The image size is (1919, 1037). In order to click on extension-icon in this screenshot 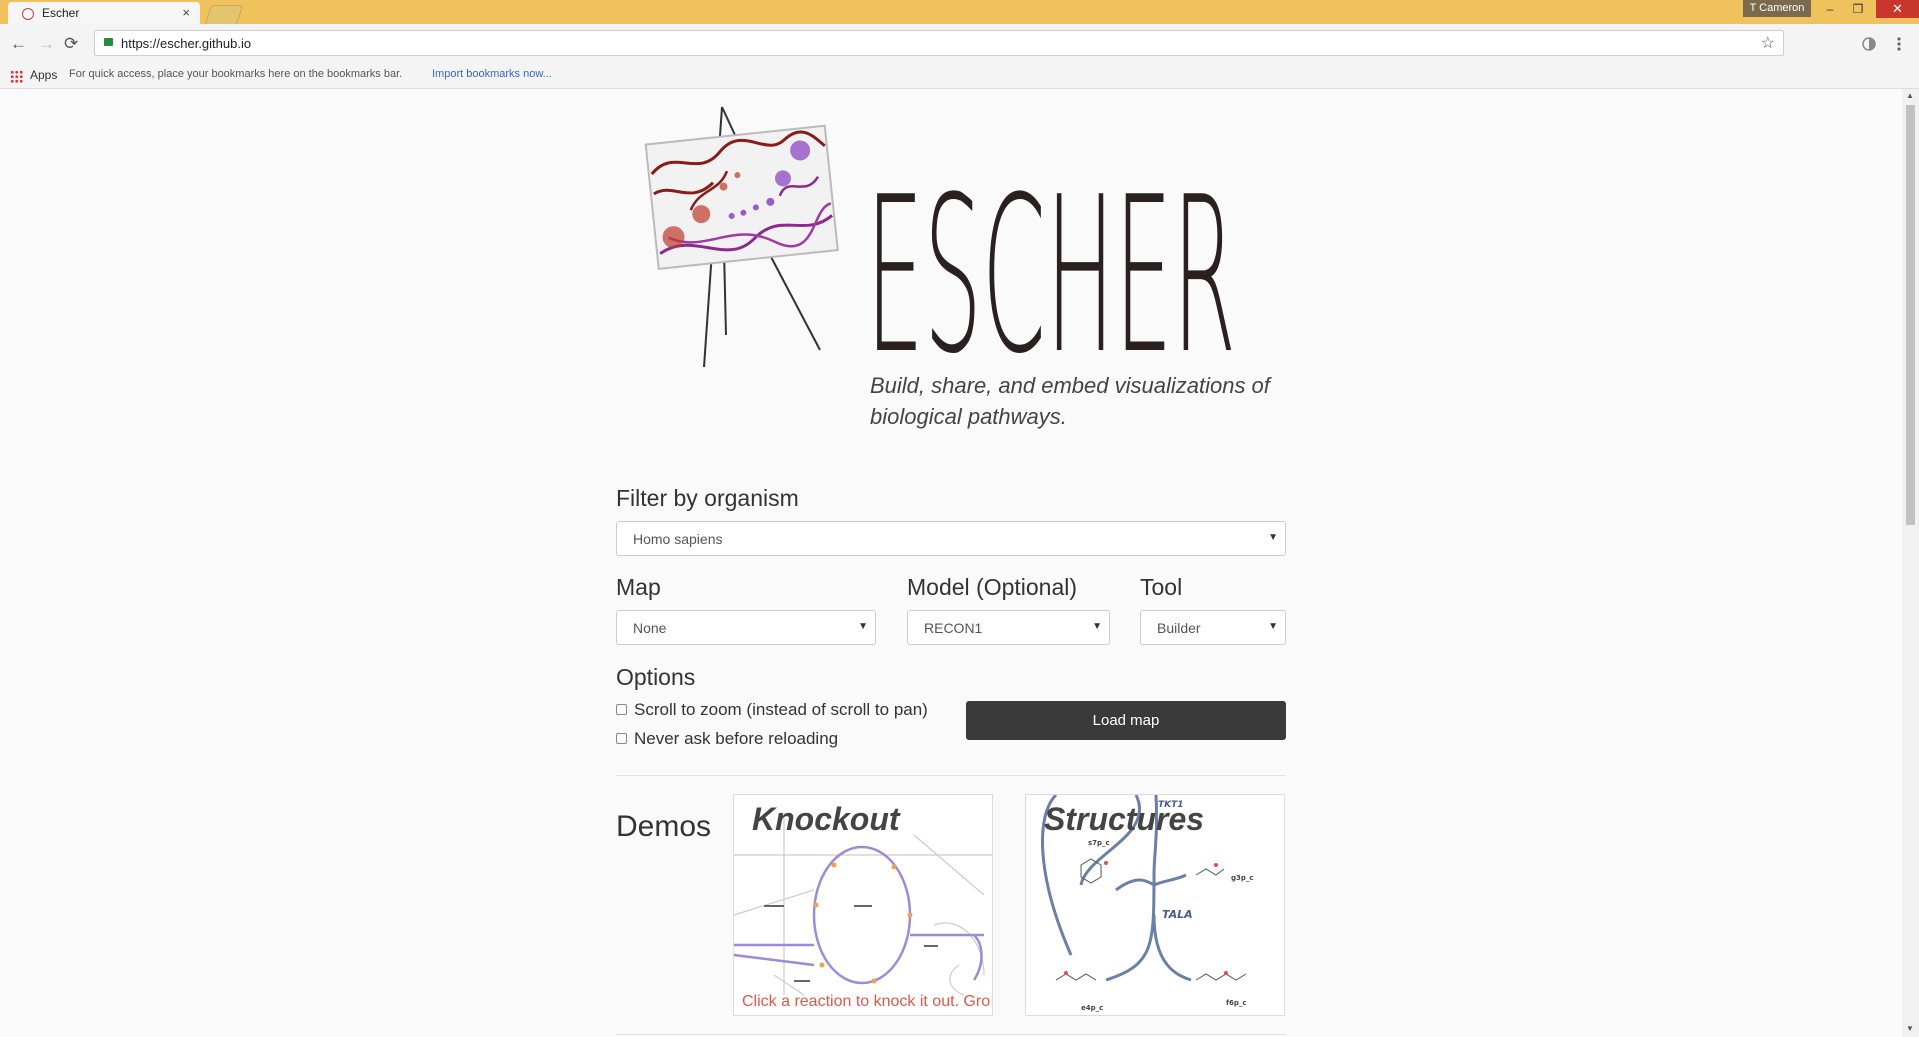, I will do `click(1869, 44)`.